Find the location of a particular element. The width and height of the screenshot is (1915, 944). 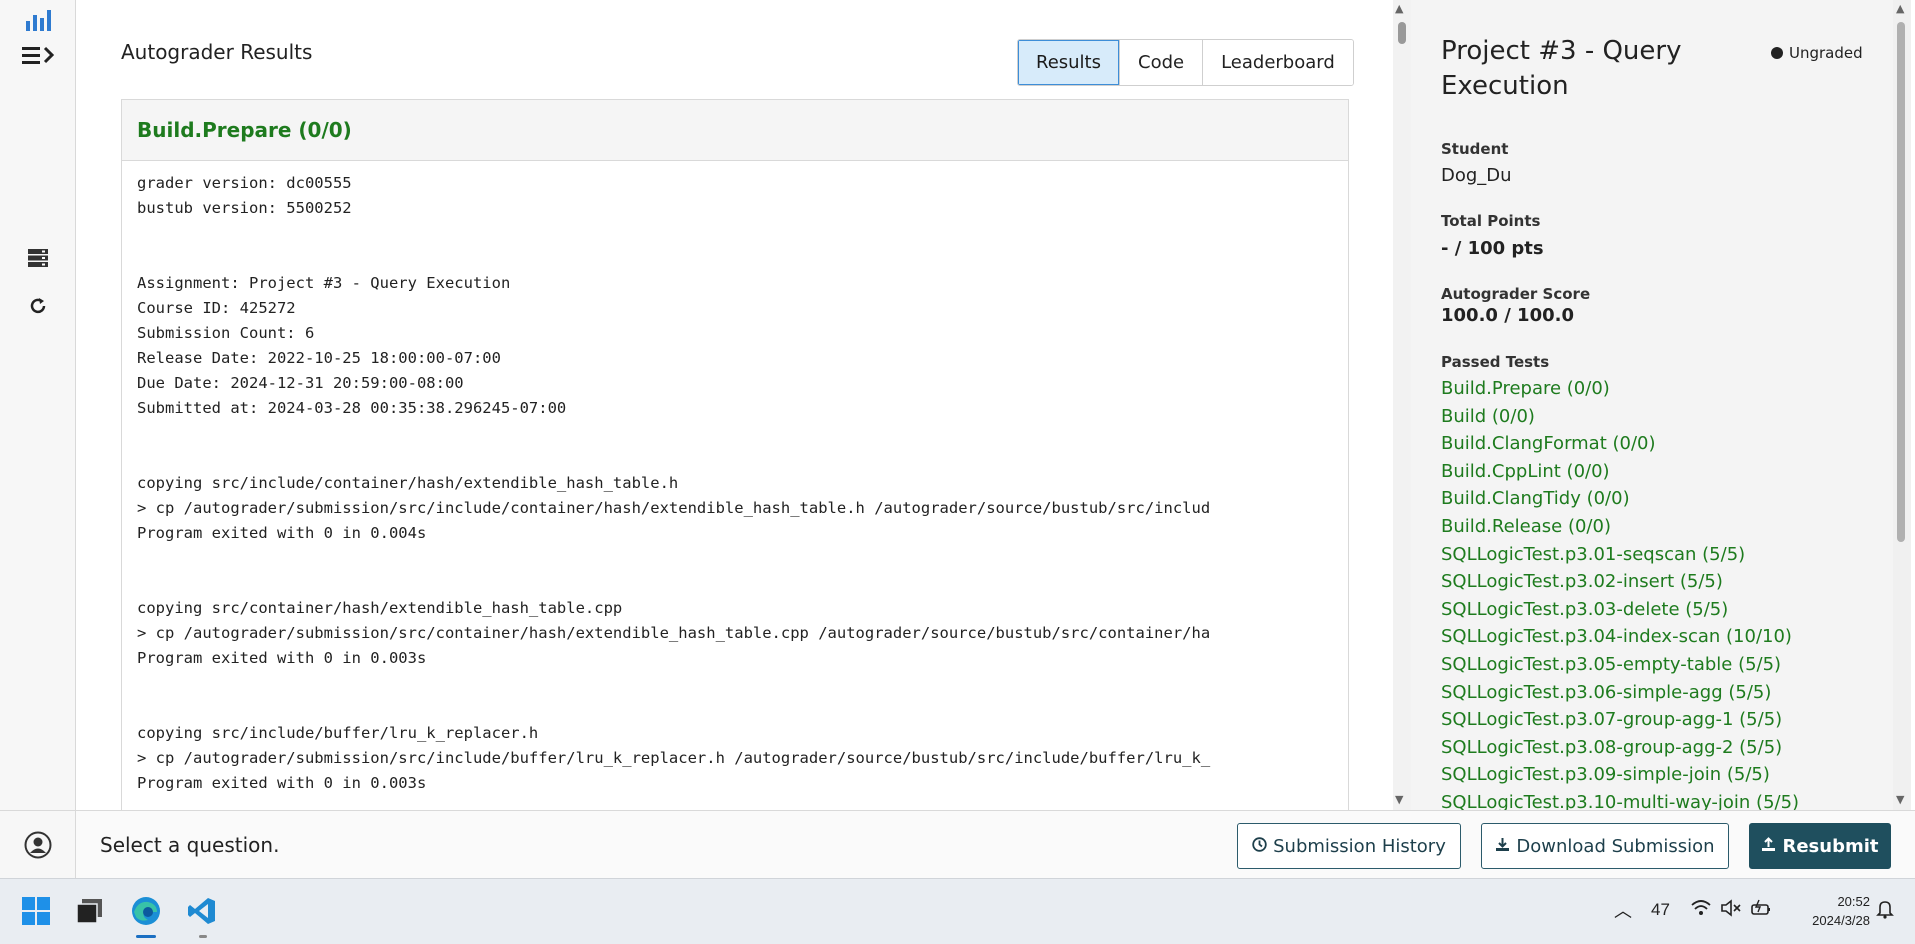

passed-test-link: SQLLogicTest.p3.01-seqscan (5/5) is located at coordinates (1620, 555).